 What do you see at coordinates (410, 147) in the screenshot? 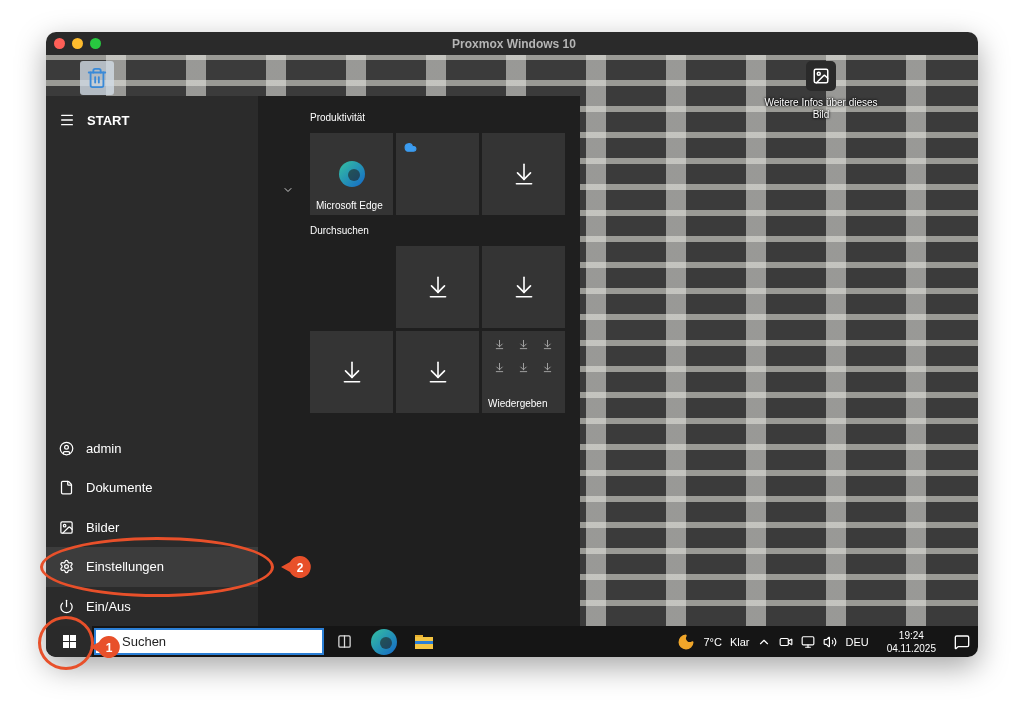
I see `cloud-icon` at bounding box center [410, 147].